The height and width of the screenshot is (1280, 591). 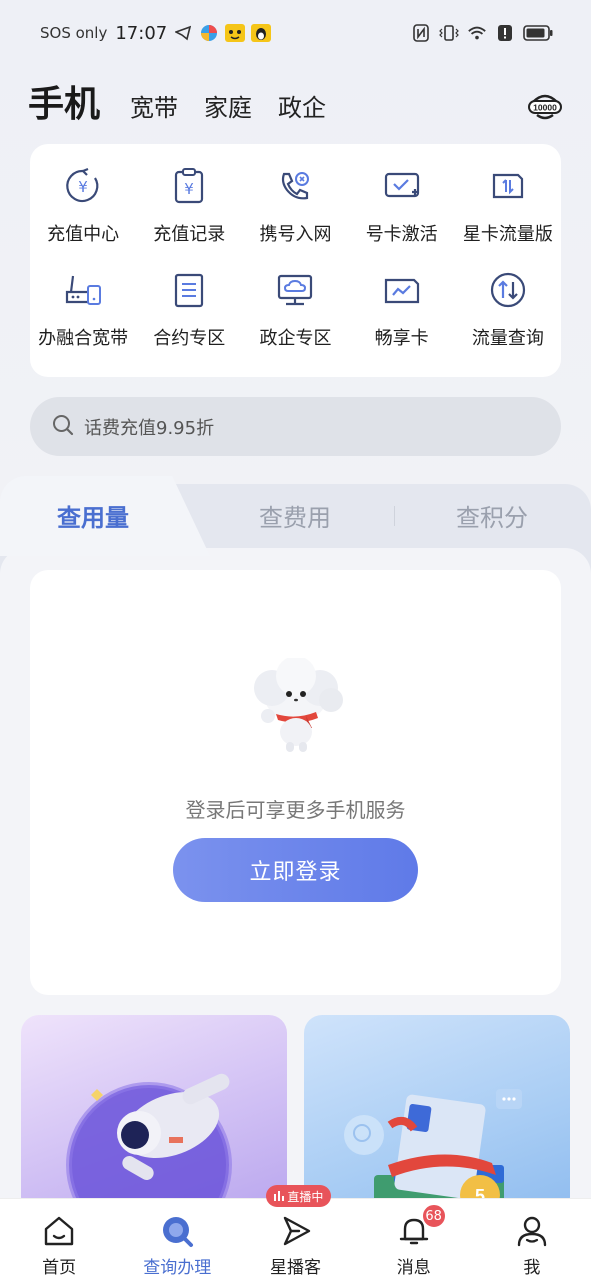 I want to click on recharge-center-icon: ¥, so click(x=83, y=186).